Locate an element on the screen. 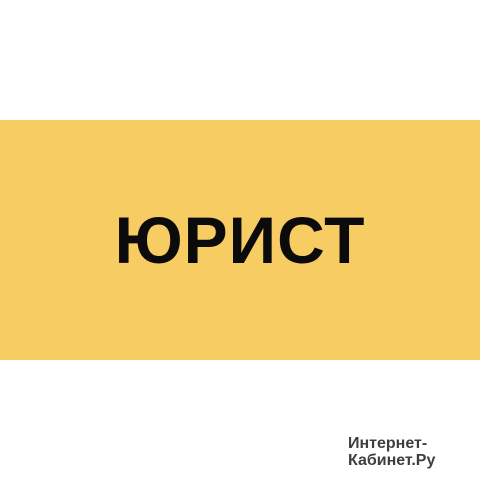 Image resolution: width=480 pixels, height=480 pixels. watermark-logo: Интернет- Кабинет.Ру is located at coordinates (412, 452).